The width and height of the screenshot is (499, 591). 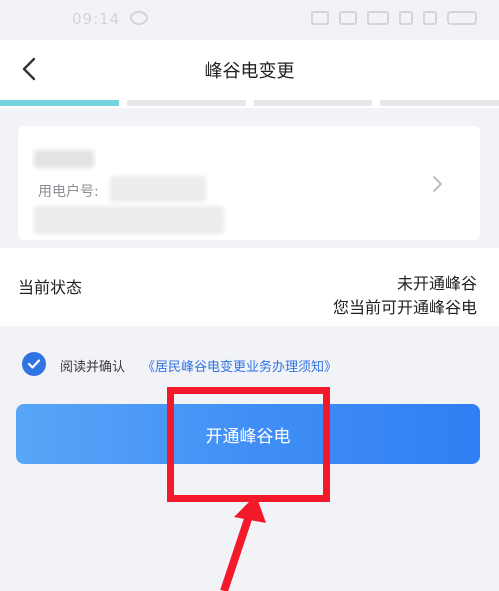 I want to click on current-status-value-line2: 您当前可开通峰谷电, so click(x=404, y=307).